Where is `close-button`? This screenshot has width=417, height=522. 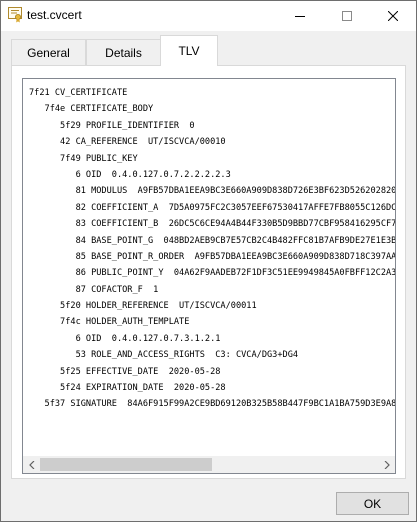 close-button is located at coordinates (393, 16).